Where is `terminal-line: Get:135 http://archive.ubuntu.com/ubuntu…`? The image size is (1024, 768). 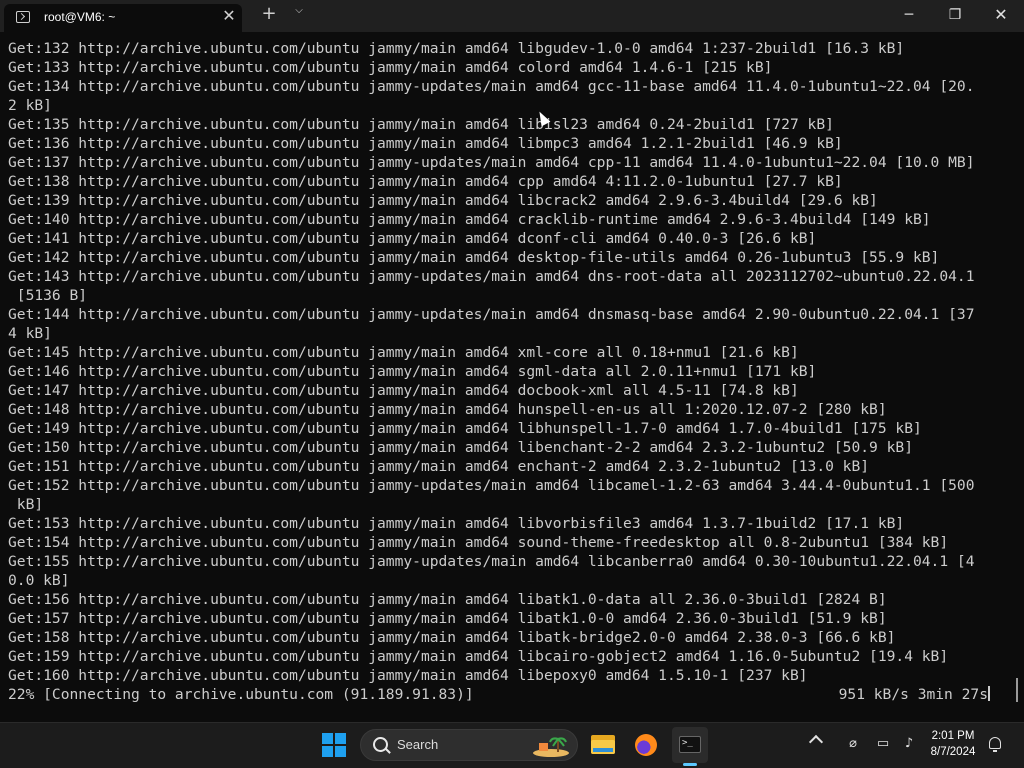
terminal-line: Get:135 http://archive.ubuntu.com/ubuntu… is located at coordinates (421, 124).